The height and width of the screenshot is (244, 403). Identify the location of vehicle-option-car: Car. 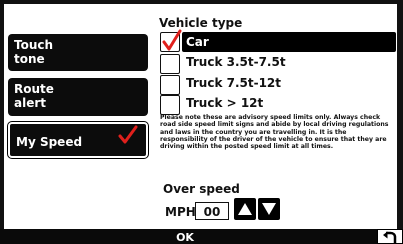
(278, 40).